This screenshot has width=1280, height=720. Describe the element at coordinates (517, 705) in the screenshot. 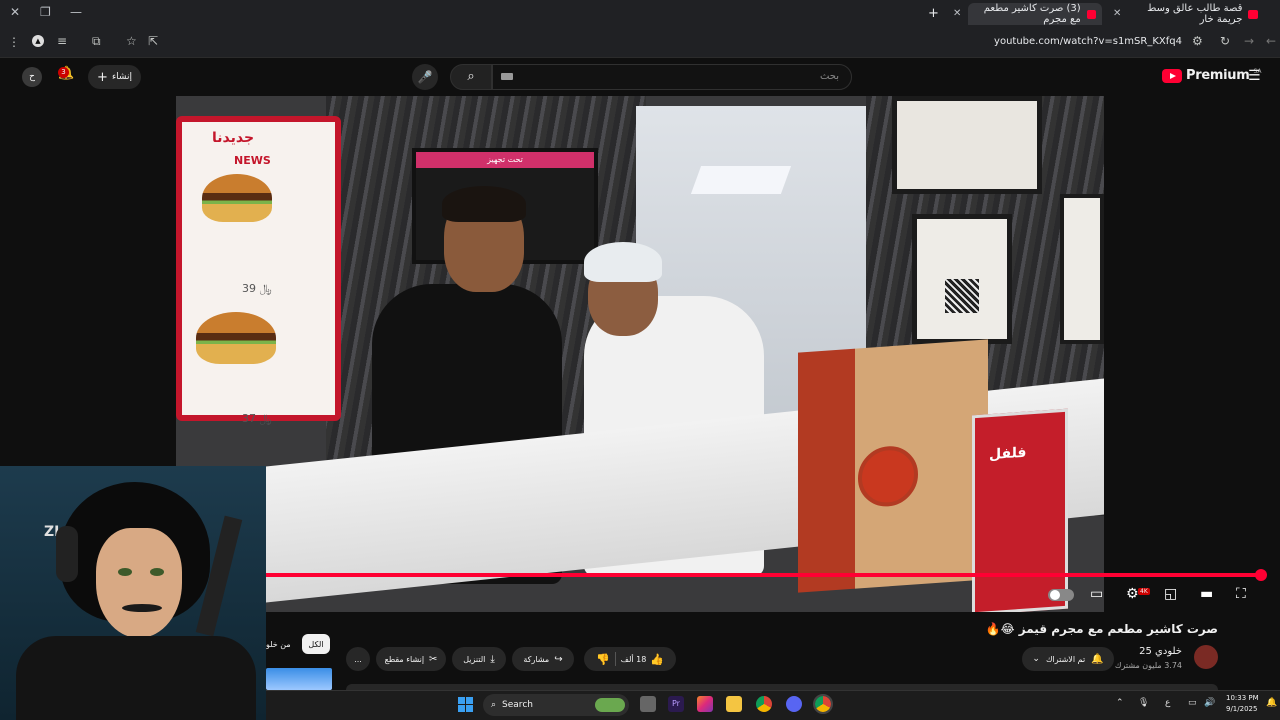

I see `taskbar-search-label: Search` at that location.